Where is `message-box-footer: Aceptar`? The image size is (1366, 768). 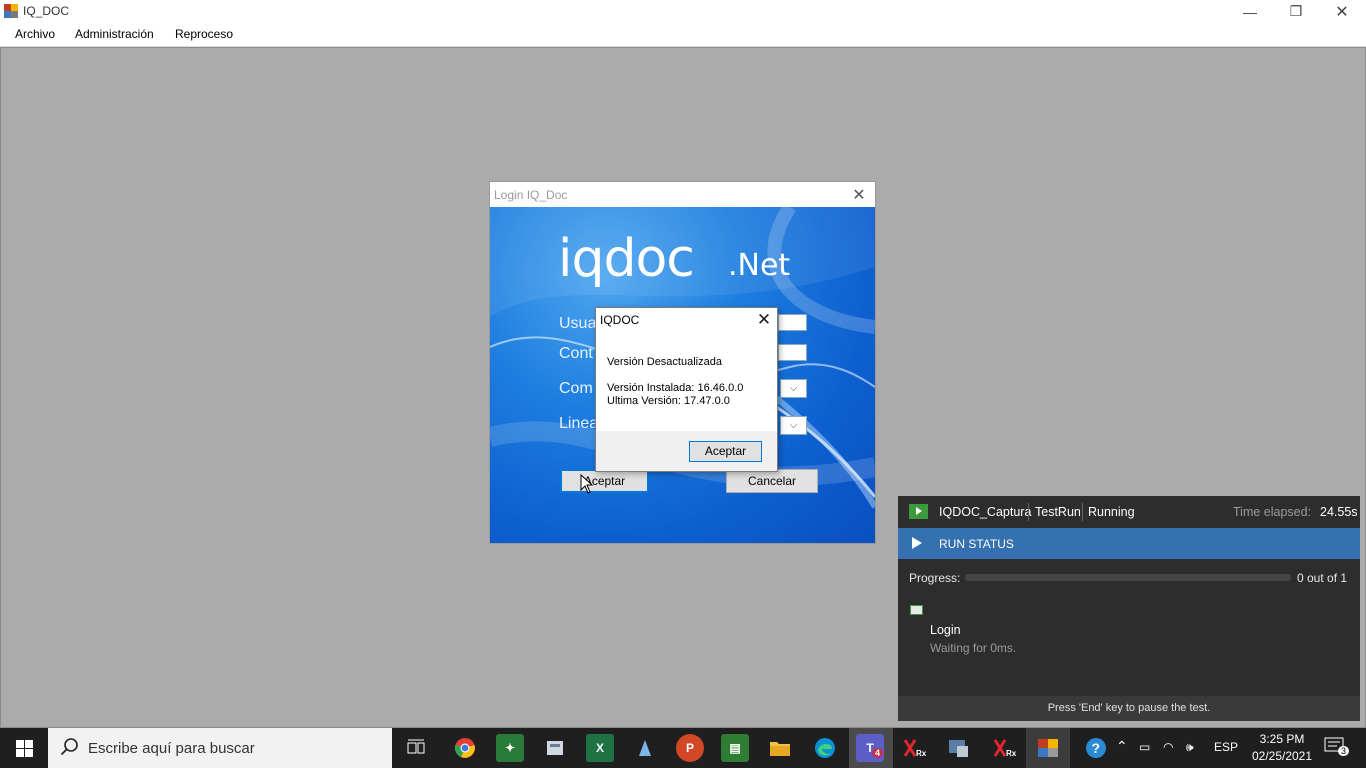
message-box-footer: Aceptar is located at coordinates (686, 451).